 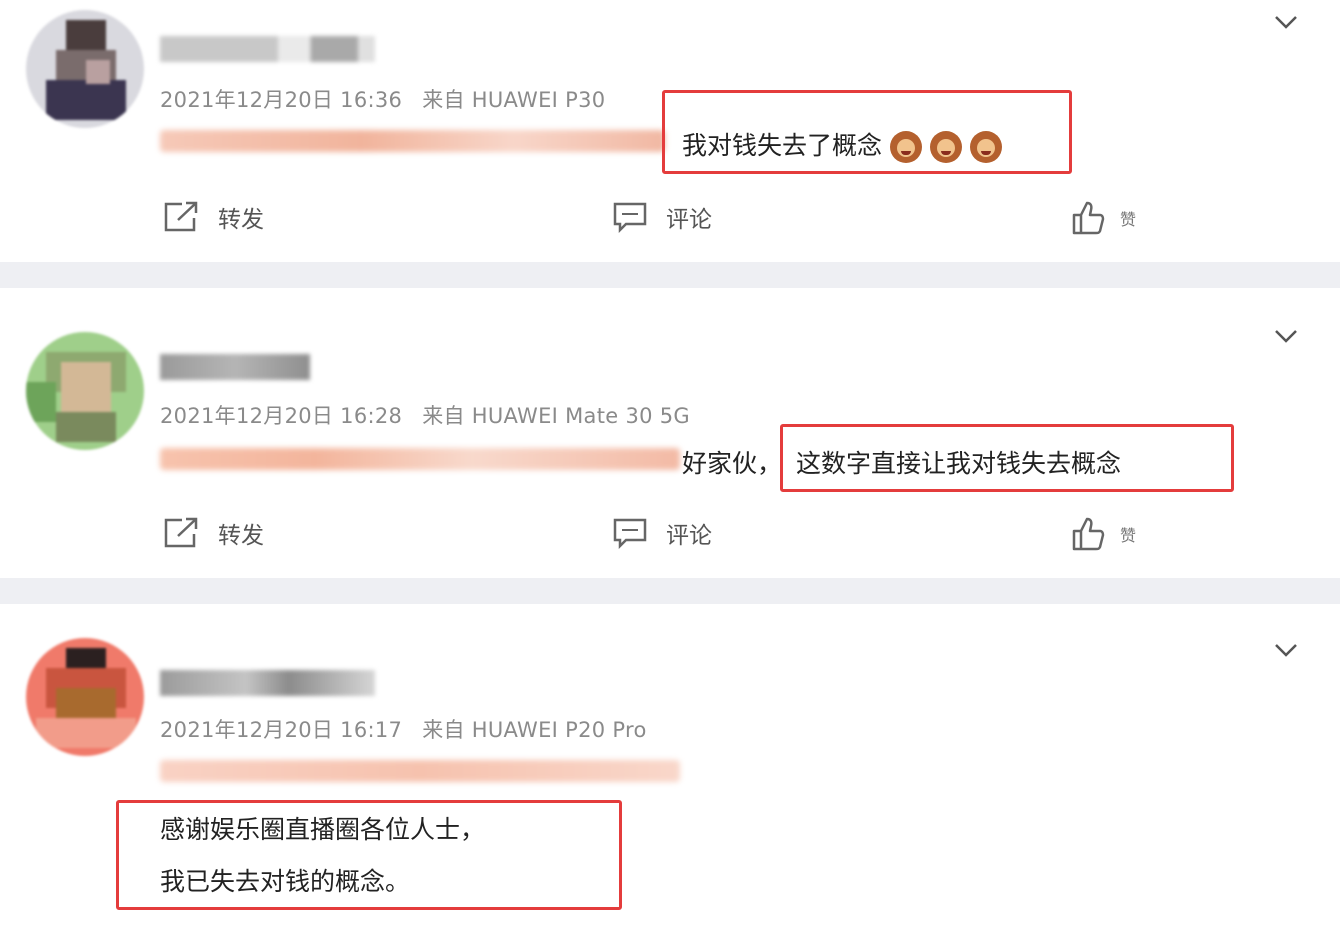 I want to click on source-device: 来自 HUAWEI P20 Pro, so click(x=534, y=730).